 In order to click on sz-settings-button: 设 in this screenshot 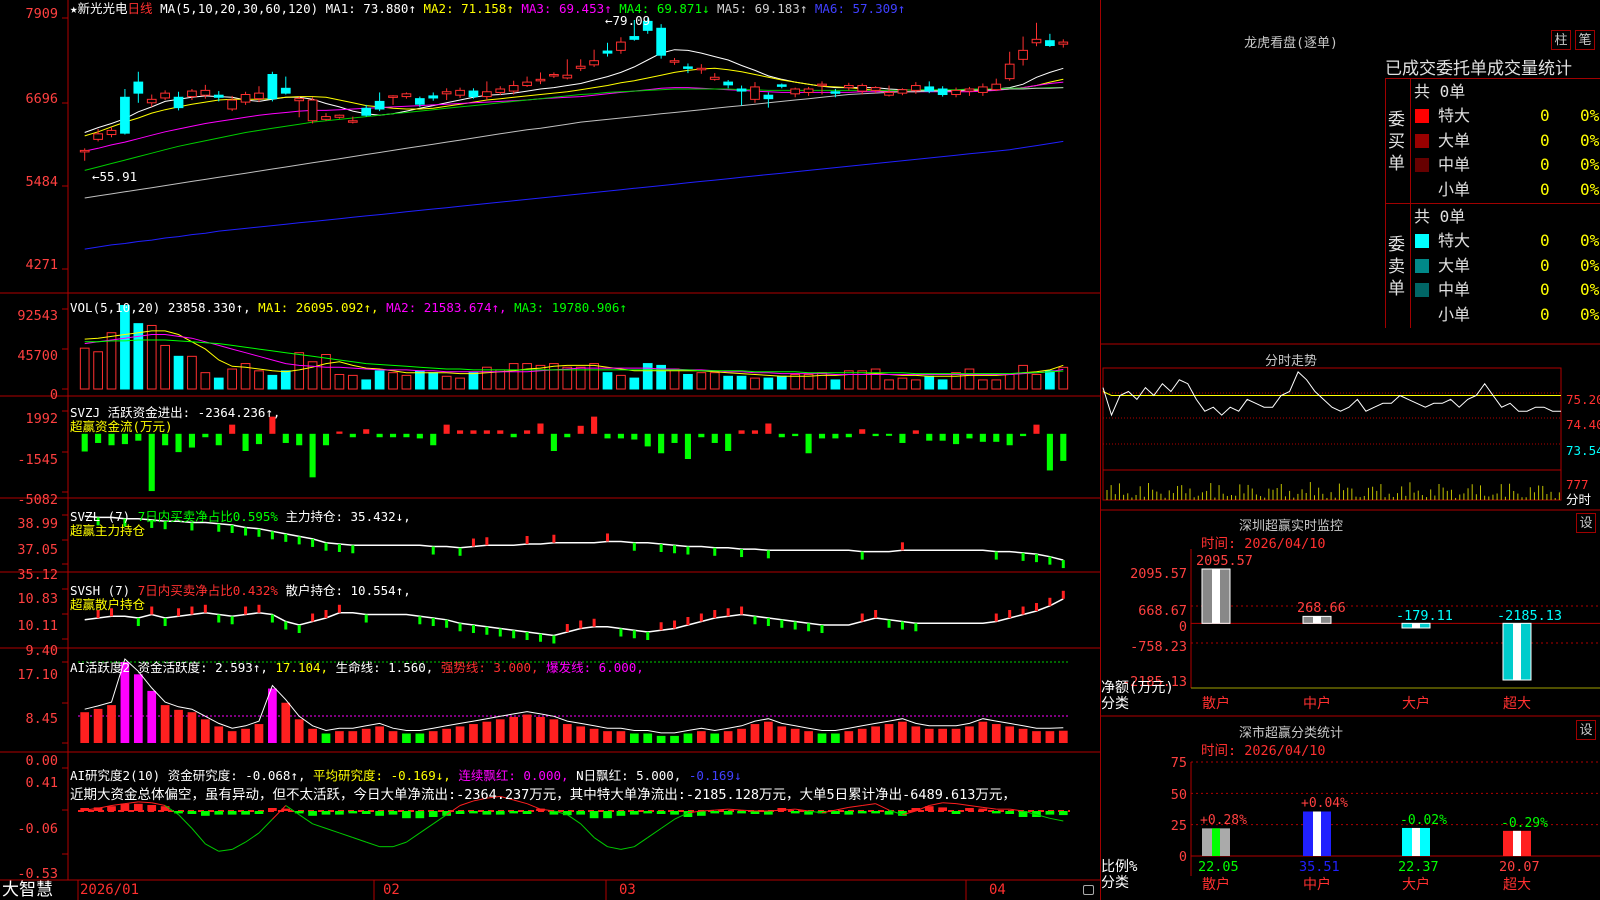, I will do `click(1586, 523)`.